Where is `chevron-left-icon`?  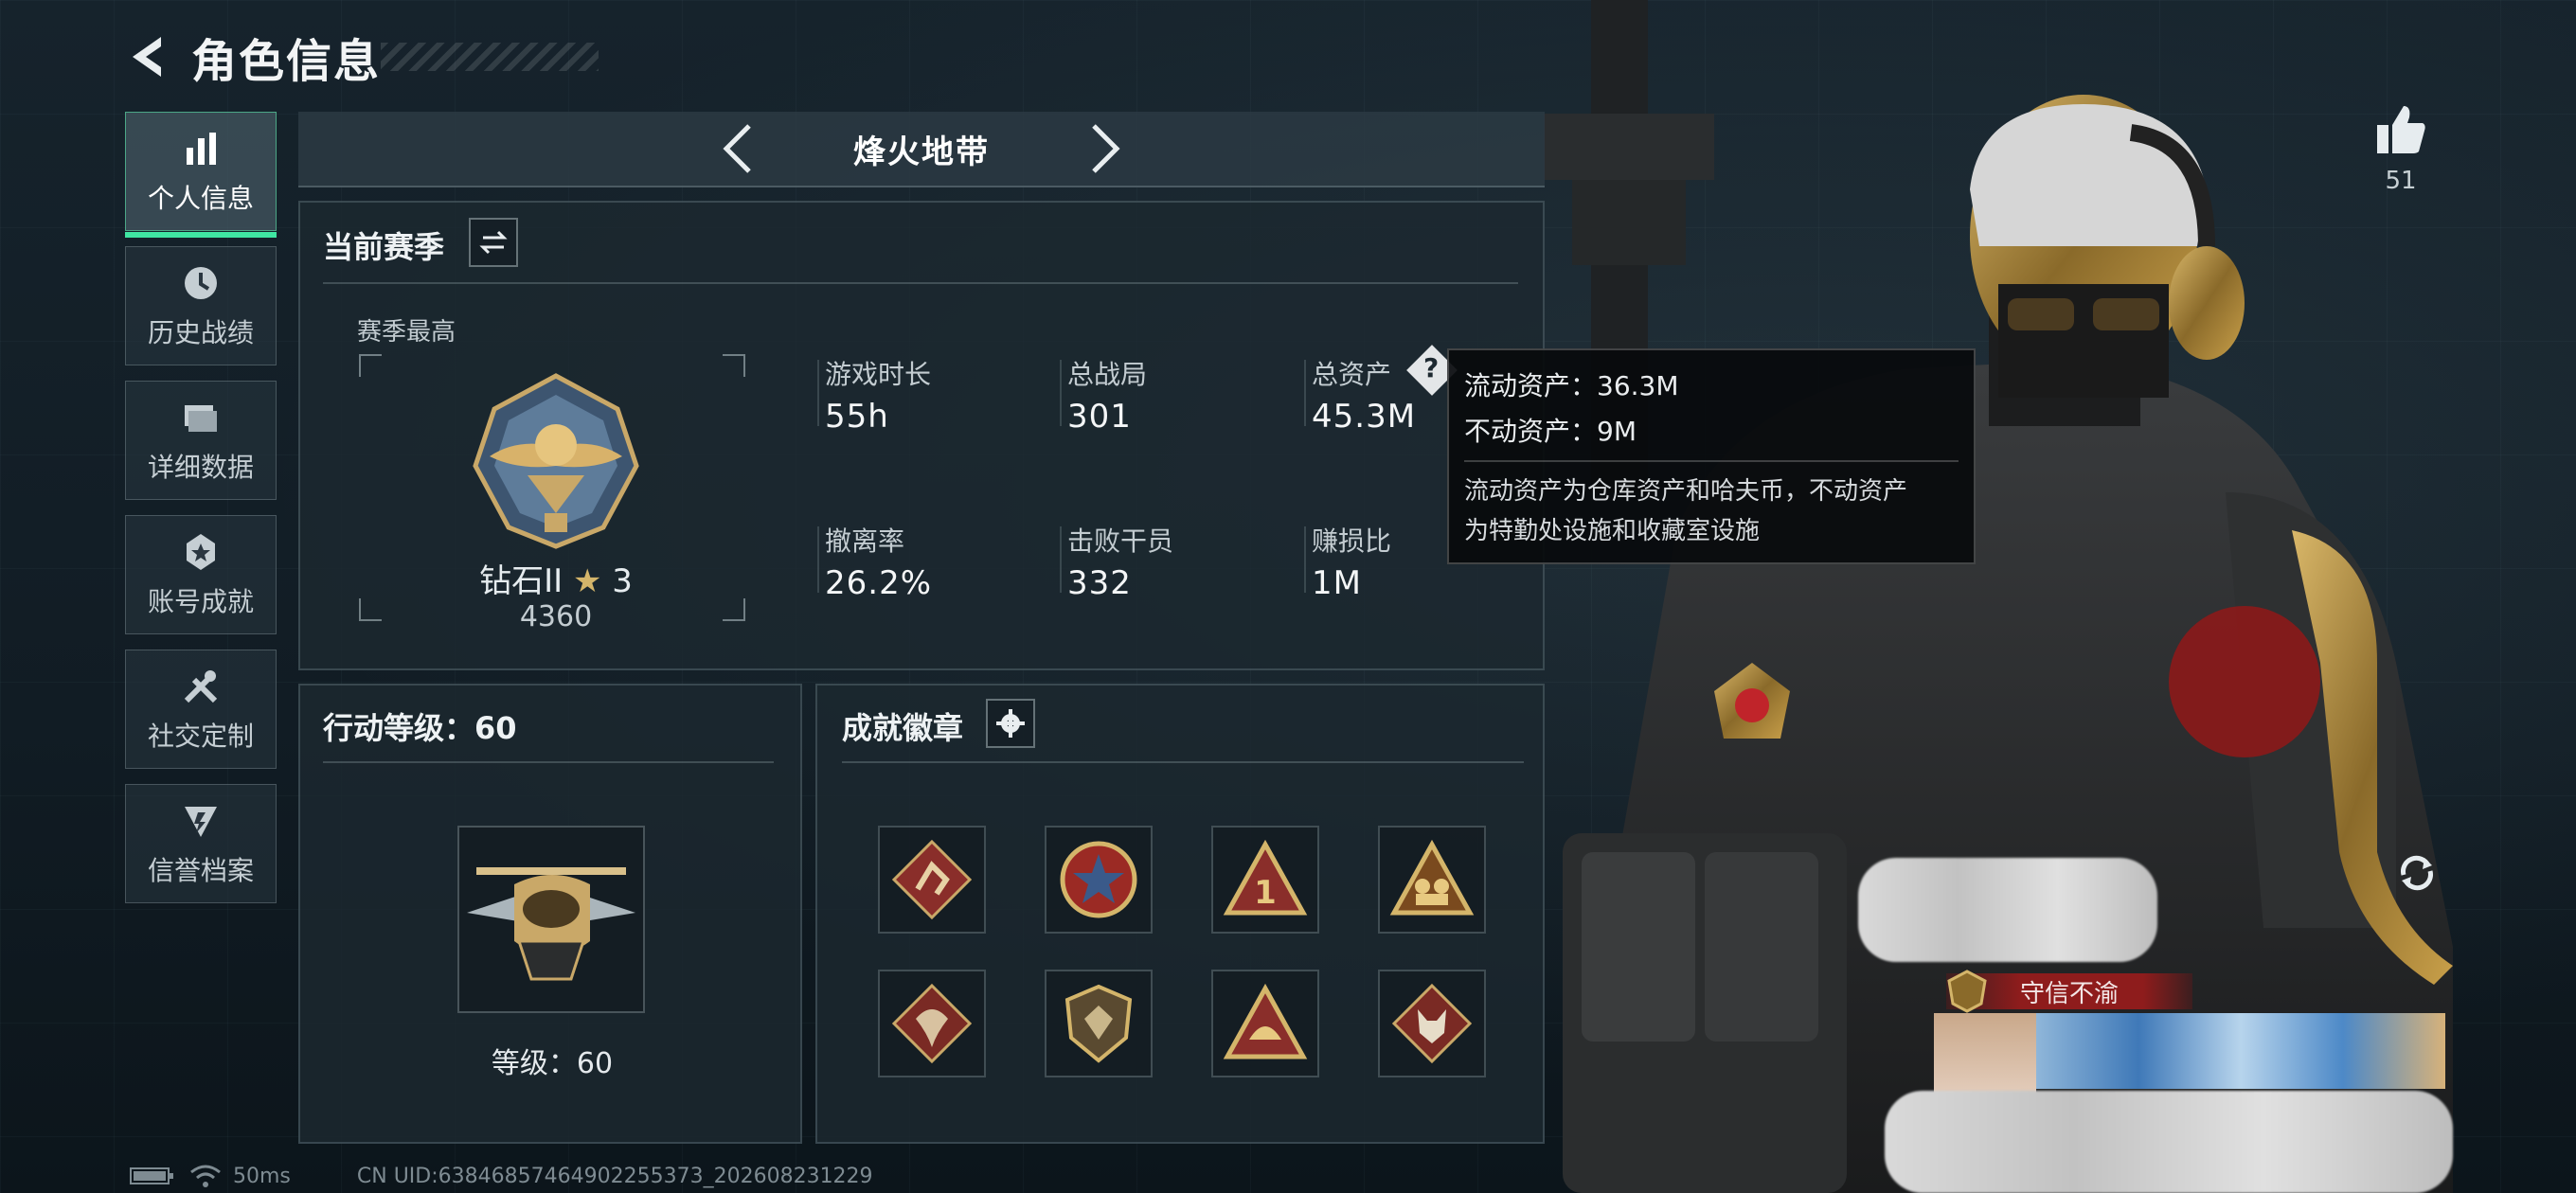
chevron-left-icon is located at coordinates (738, 148).